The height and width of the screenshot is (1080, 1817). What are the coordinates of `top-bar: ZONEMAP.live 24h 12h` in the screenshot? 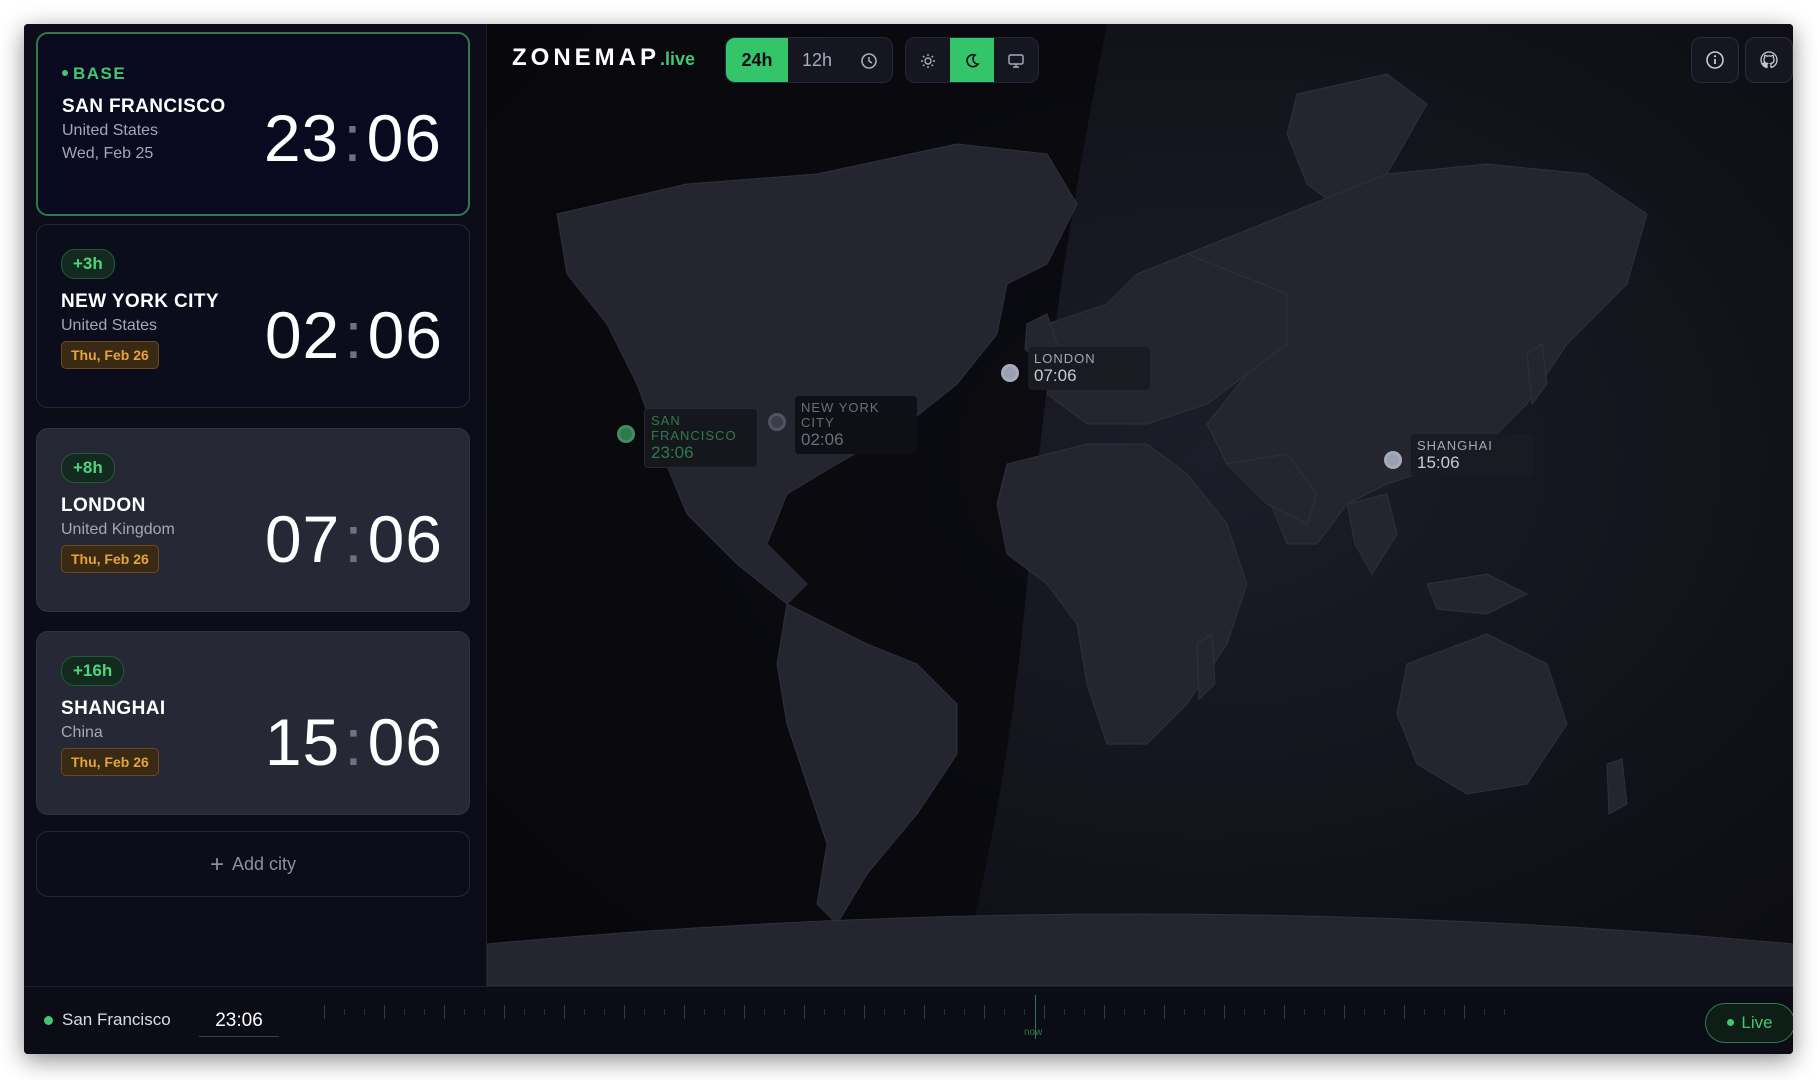 It's located at (1140, 59).